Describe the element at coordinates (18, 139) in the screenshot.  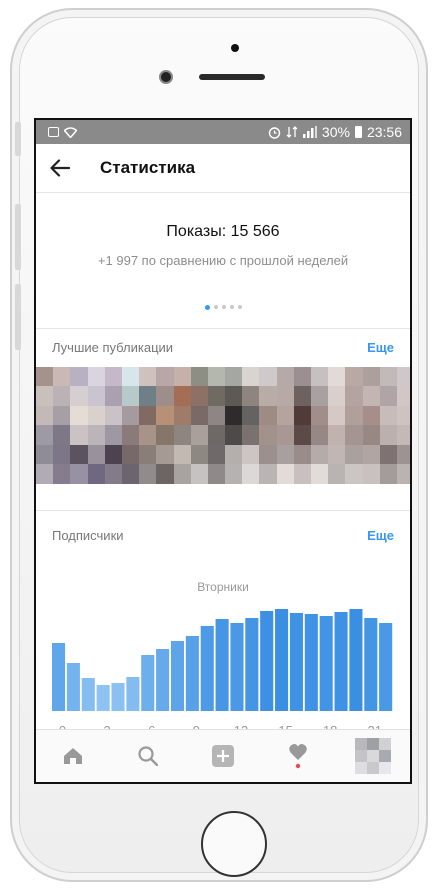
I see `mute-switch` at that location.